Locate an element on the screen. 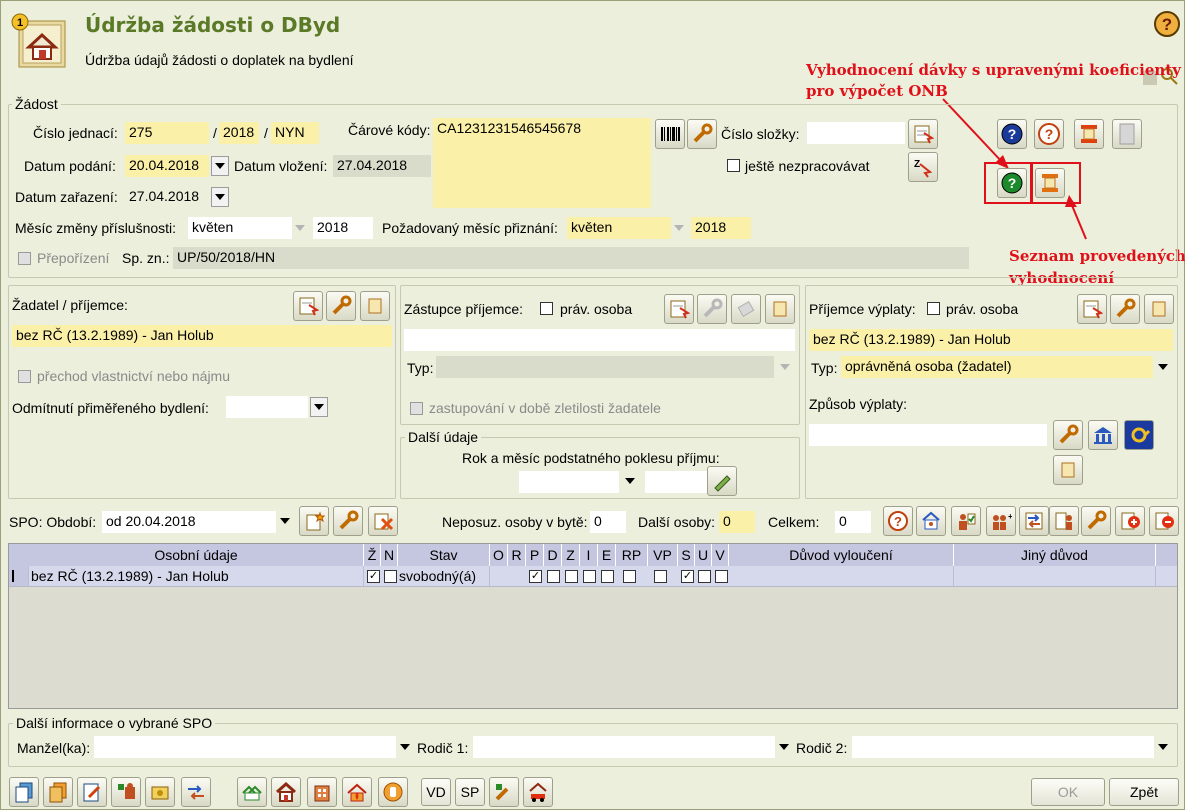  spo-transfer-button is located at coordinates (1034, 521).